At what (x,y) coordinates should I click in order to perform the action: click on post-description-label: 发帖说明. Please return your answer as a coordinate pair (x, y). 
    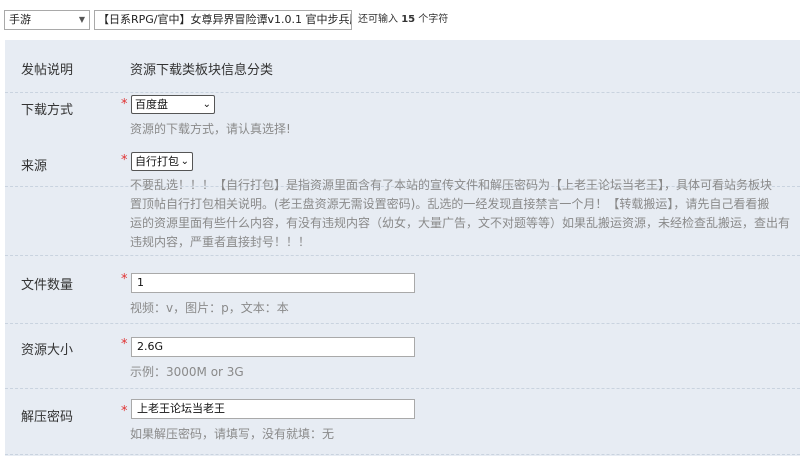
    Looking at the image, I should click on (47, 70).